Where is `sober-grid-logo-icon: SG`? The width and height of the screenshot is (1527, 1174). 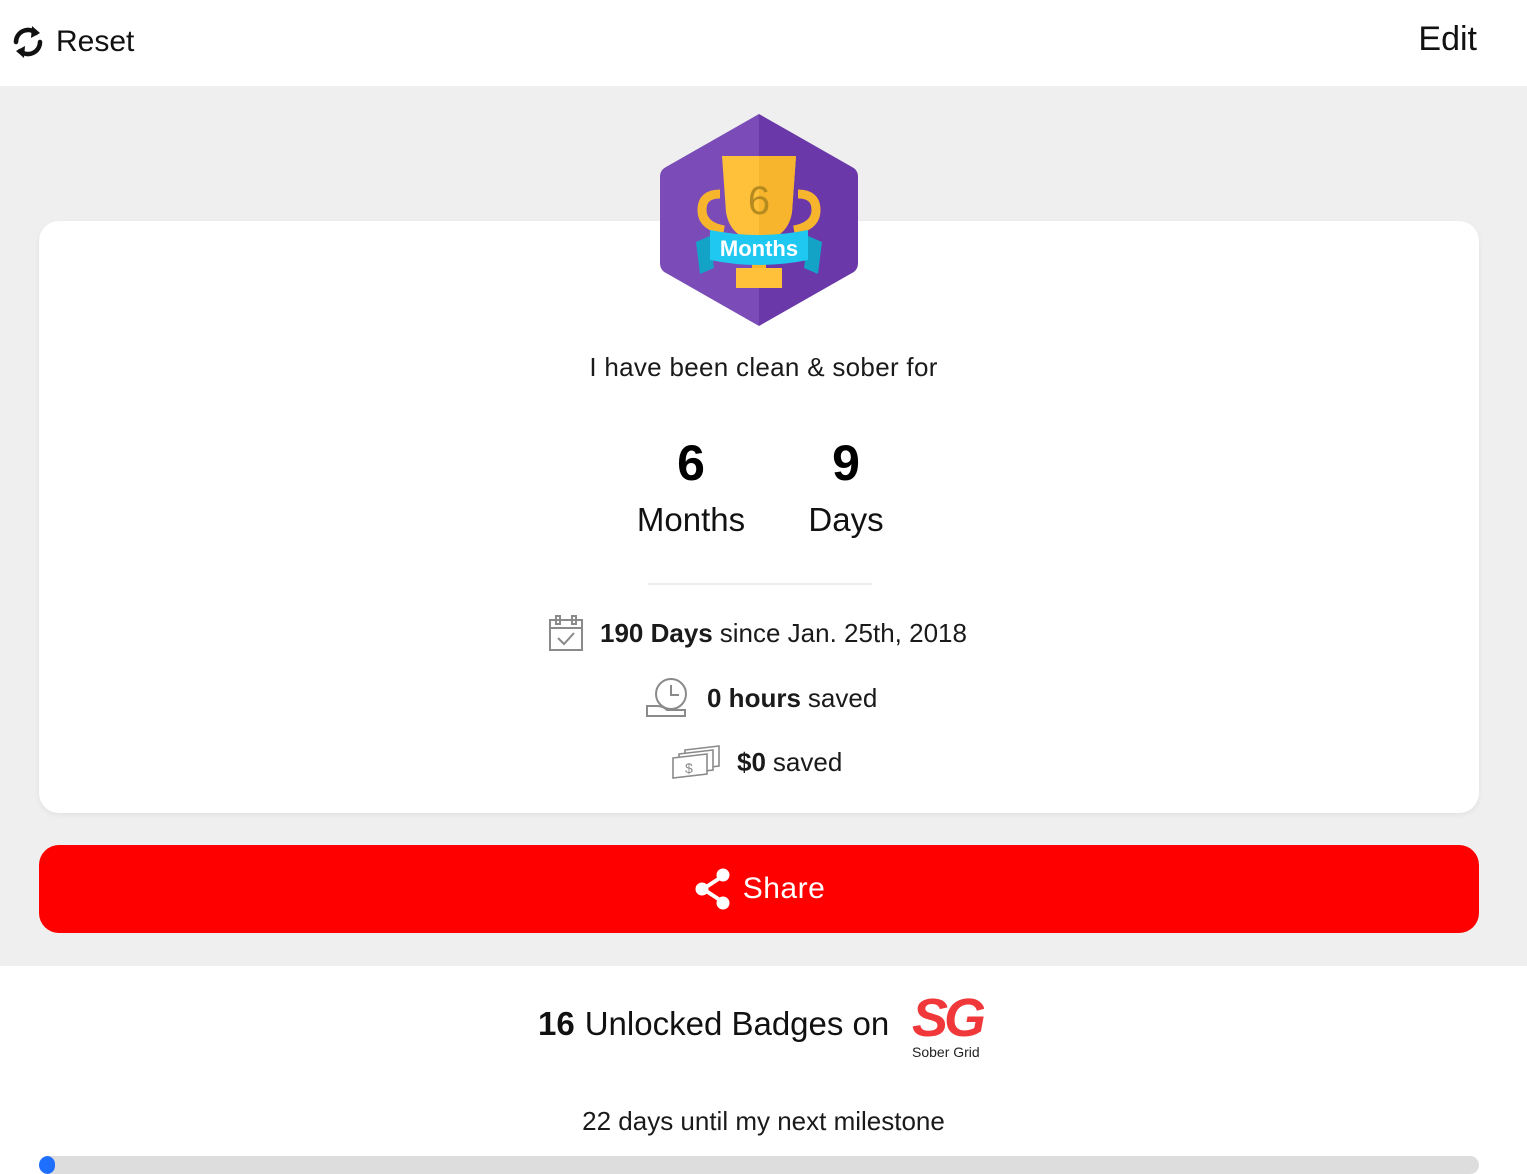
sober-grid-logo-icon: SG is located at coordinates (950, 1018).